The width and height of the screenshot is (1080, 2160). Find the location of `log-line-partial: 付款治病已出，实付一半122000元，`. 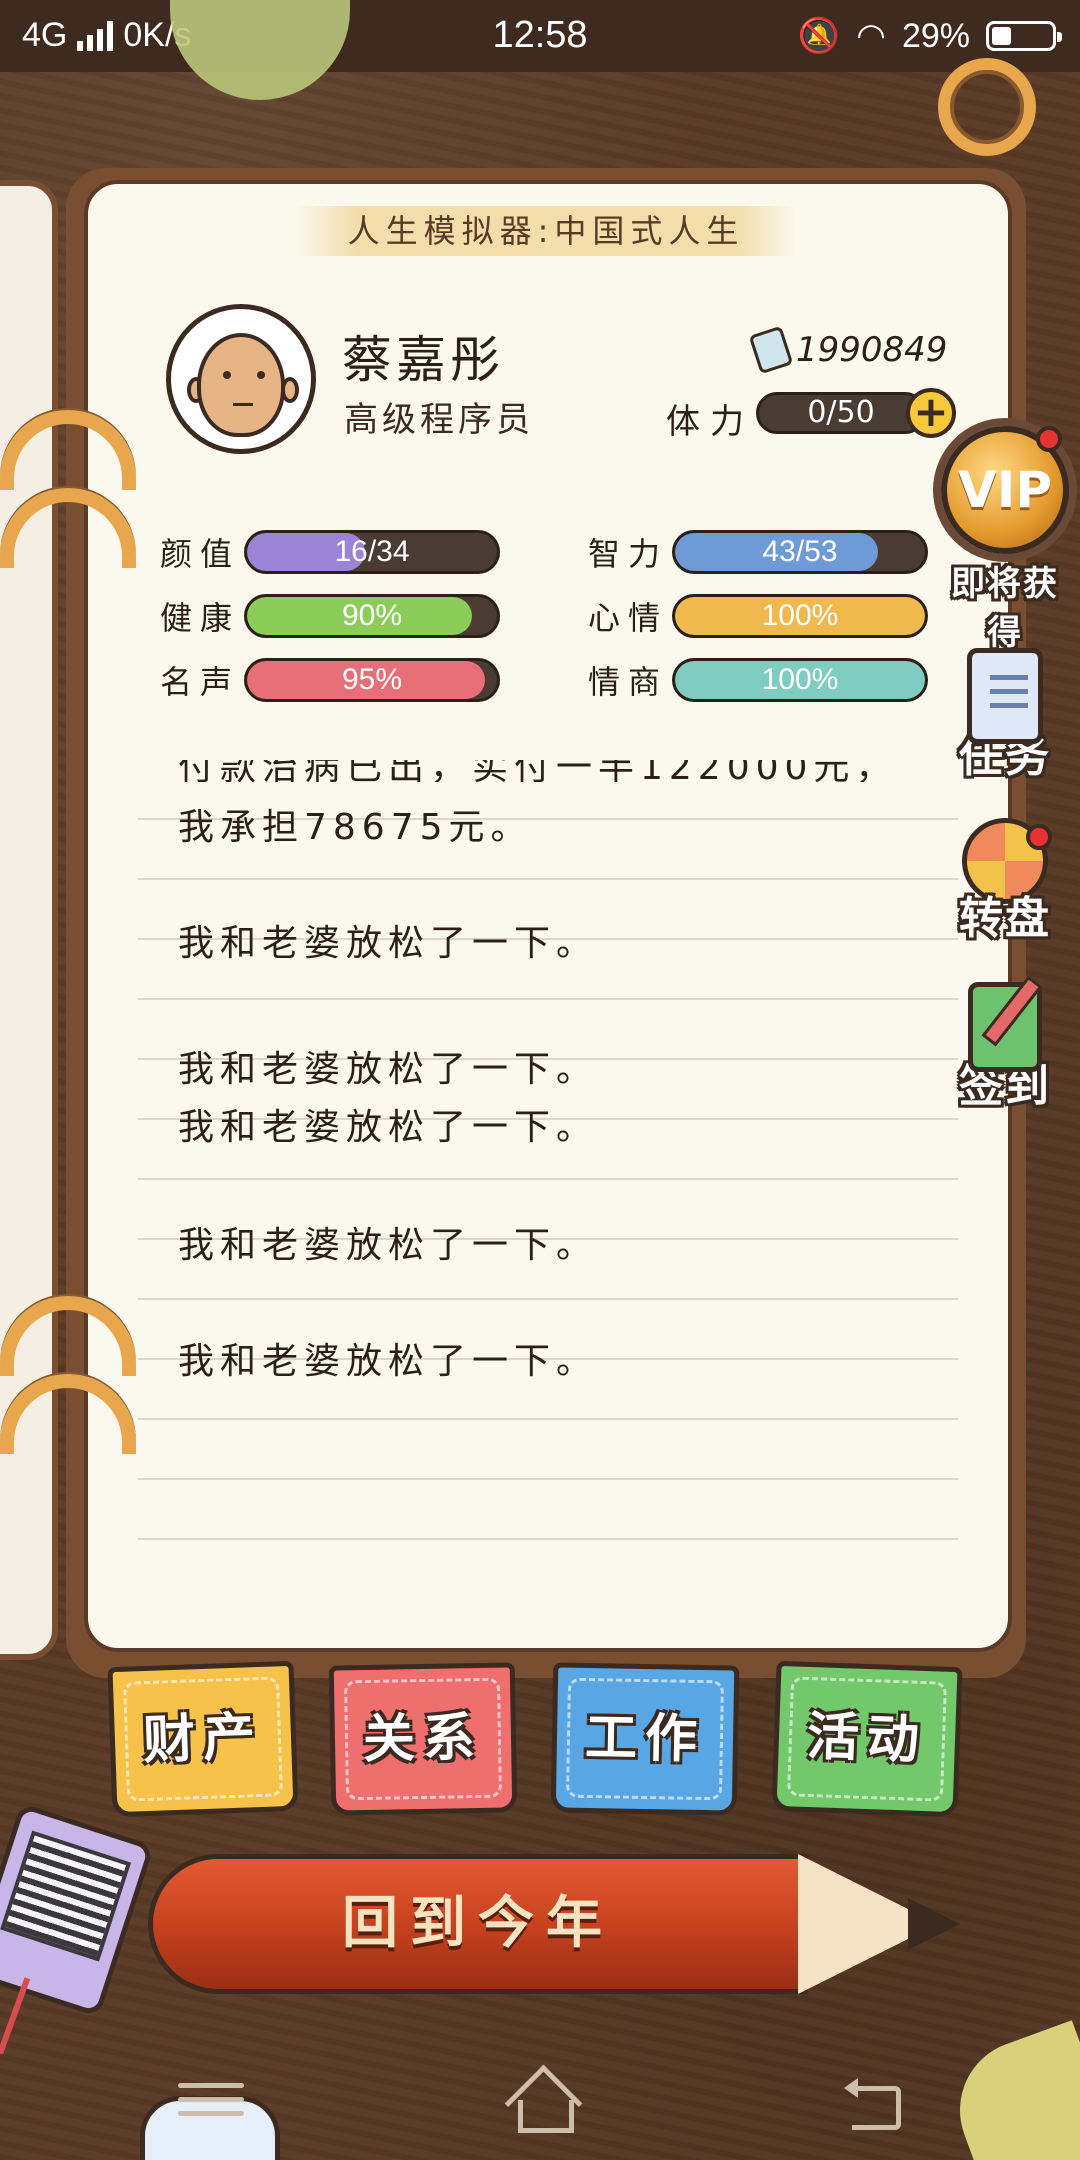

log-line-partial: 付款治病已出，实付一半122000元， is located at coordinates (558, 771).